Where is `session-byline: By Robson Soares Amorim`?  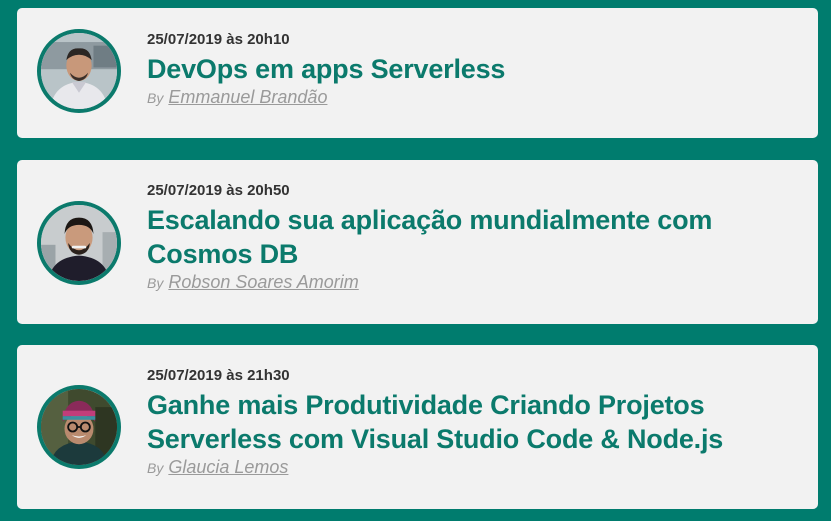 session-byline: By Robson Soares Amorim is located at coordinates (472, 282).